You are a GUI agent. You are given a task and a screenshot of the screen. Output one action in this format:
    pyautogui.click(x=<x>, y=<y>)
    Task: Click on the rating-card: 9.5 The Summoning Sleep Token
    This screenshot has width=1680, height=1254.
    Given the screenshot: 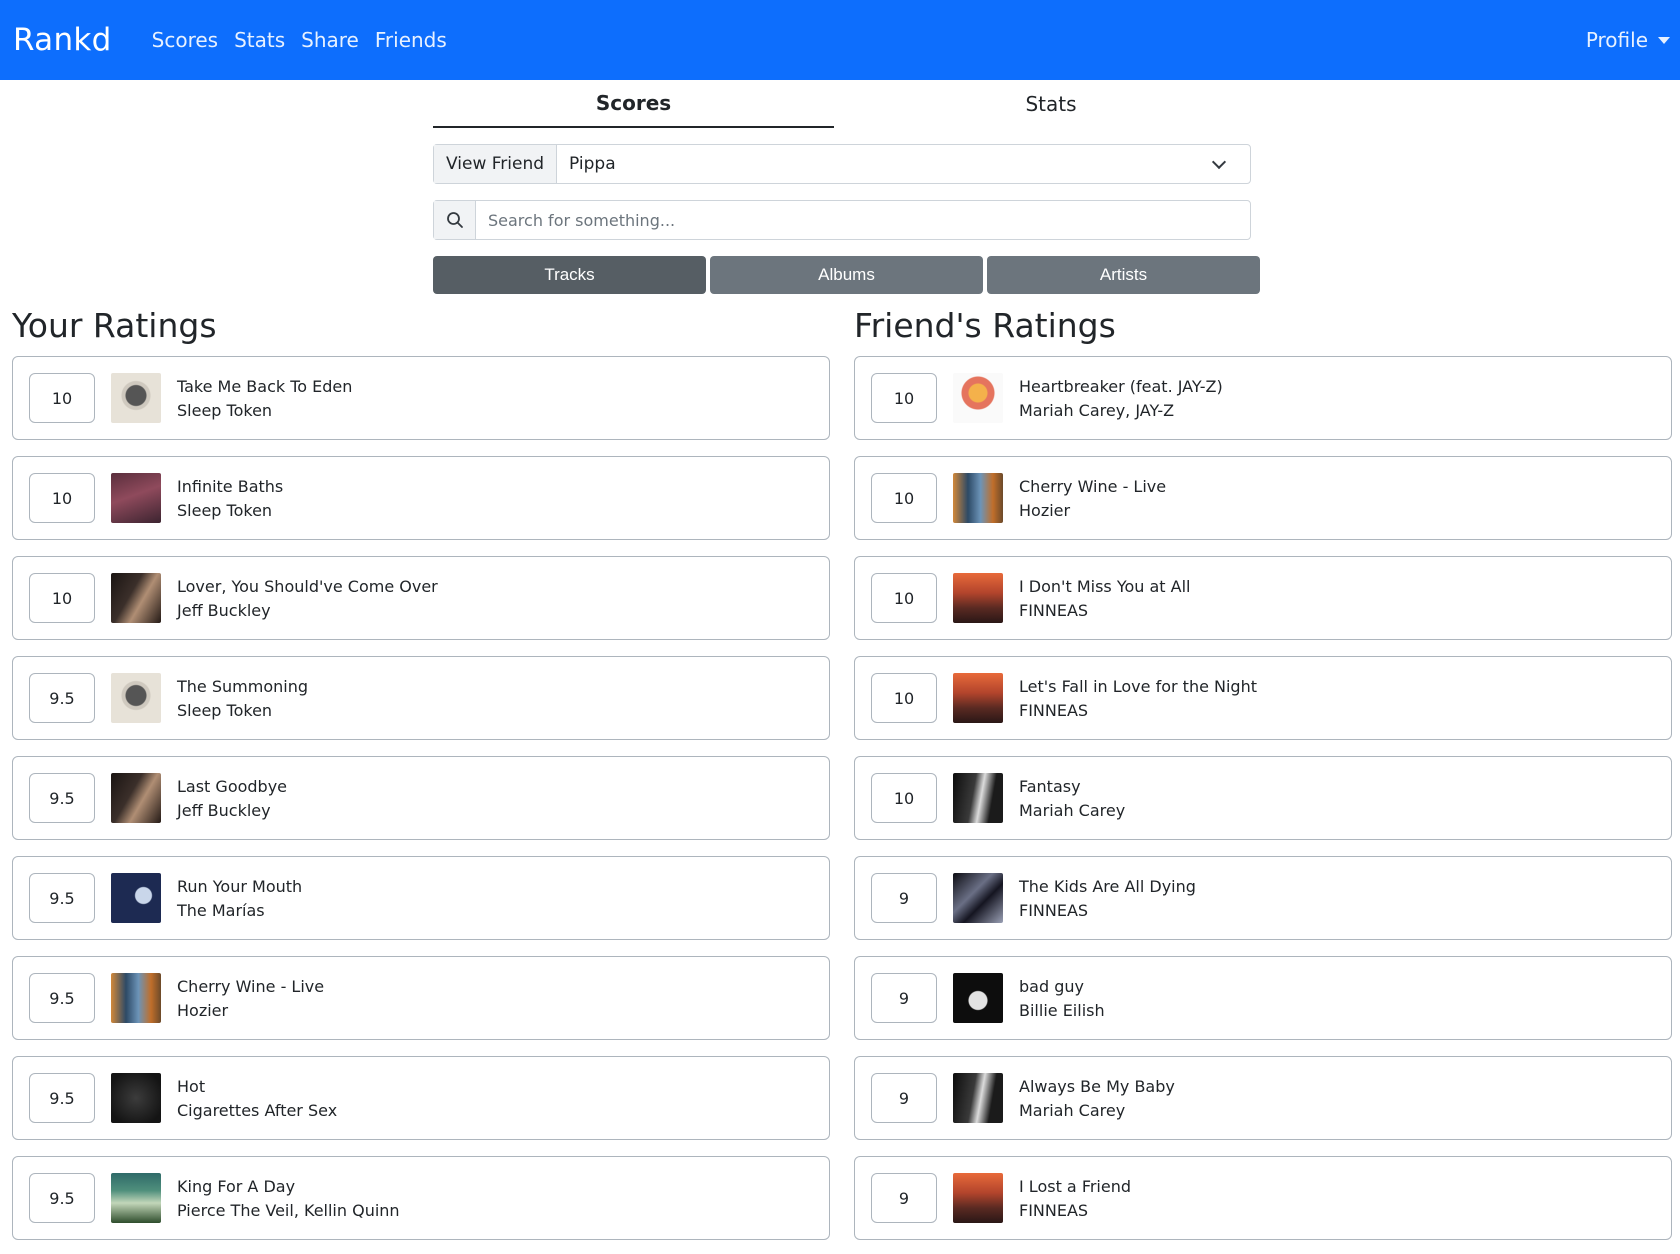 What is the action you would take?
    pyautogui.click(x=421, y=698)
    